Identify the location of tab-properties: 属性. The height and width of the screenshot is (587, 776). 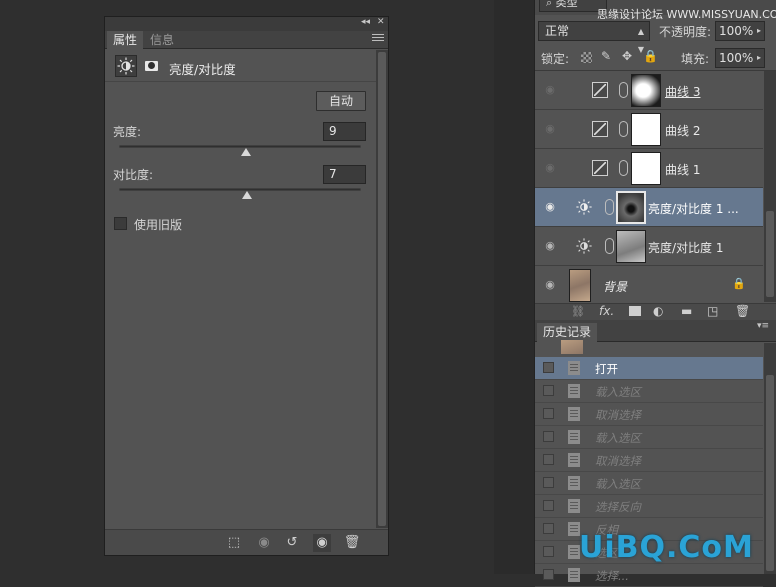
(125, 40).